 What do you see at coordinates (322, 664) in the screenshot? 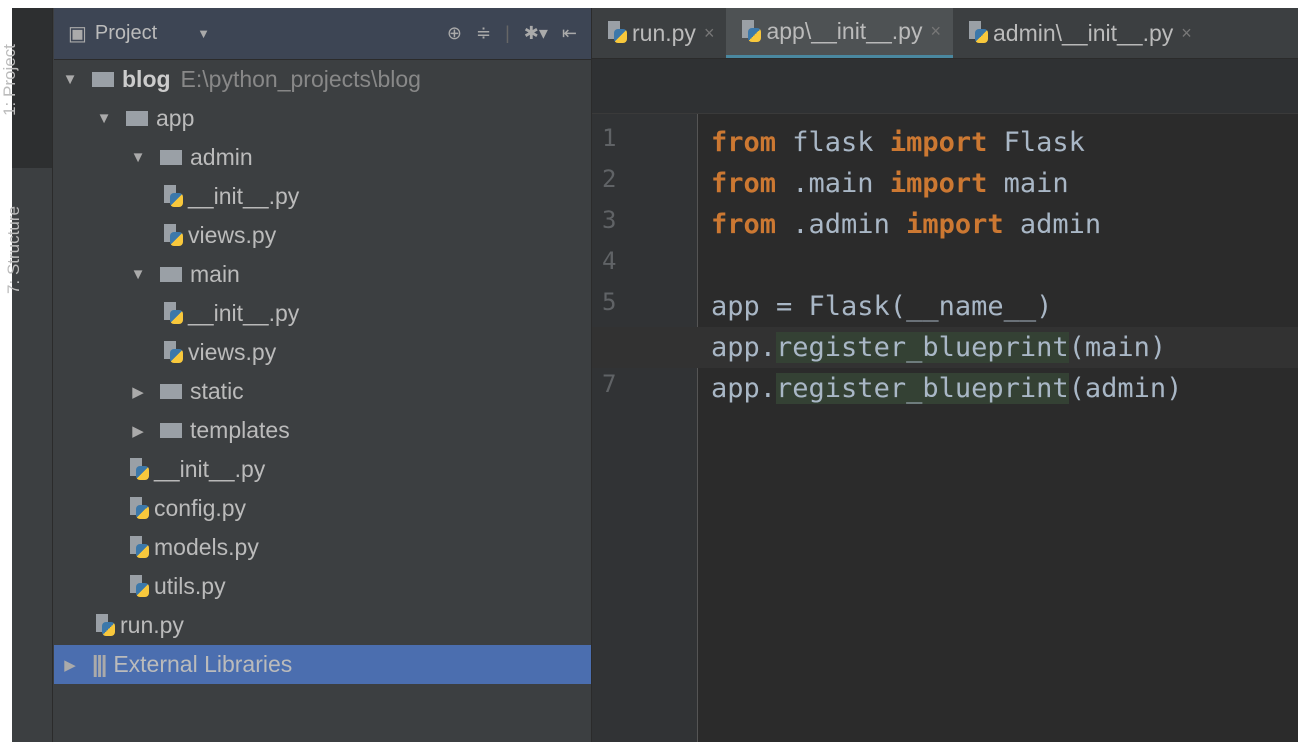
I see `tree-item: ▶ ||| External Libraries` at bounding box center [322, 664].